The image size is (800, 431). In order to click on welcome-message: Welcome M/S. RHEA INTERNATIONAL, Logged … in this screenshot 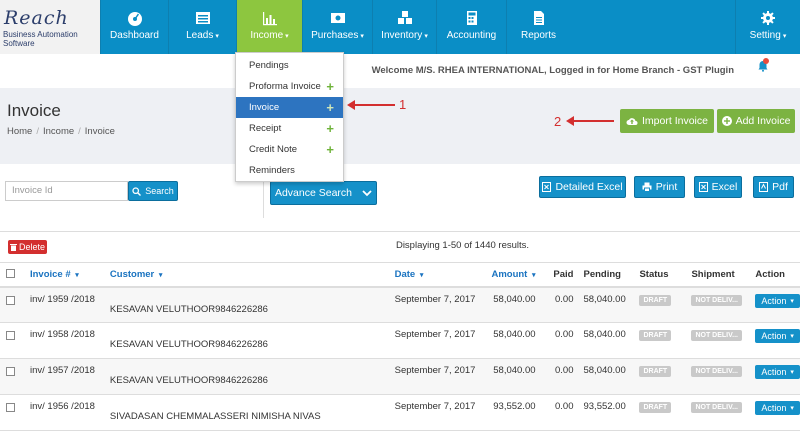, I will do `click(552, 70)`.